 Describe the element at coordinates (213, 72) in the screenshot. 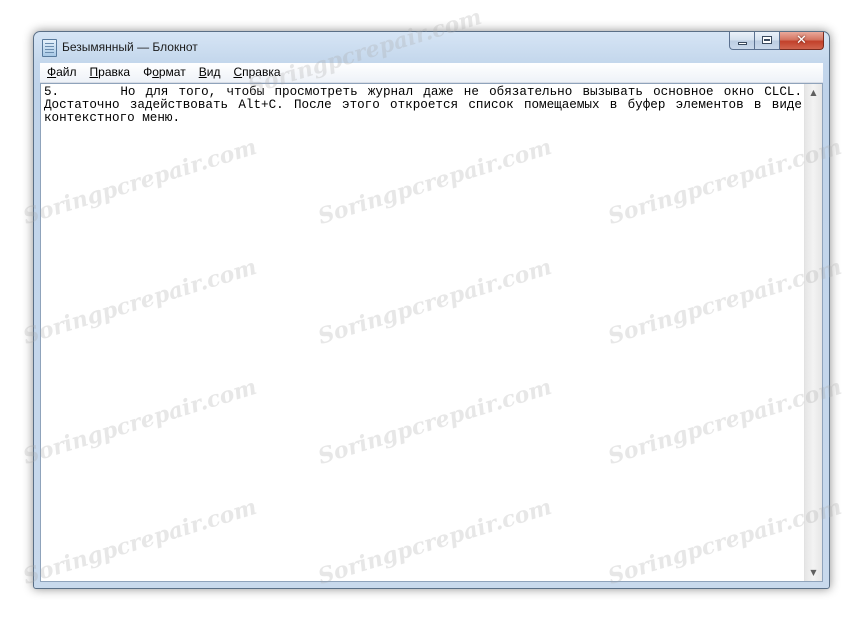

I see `menu-view-label: ид` at that location.